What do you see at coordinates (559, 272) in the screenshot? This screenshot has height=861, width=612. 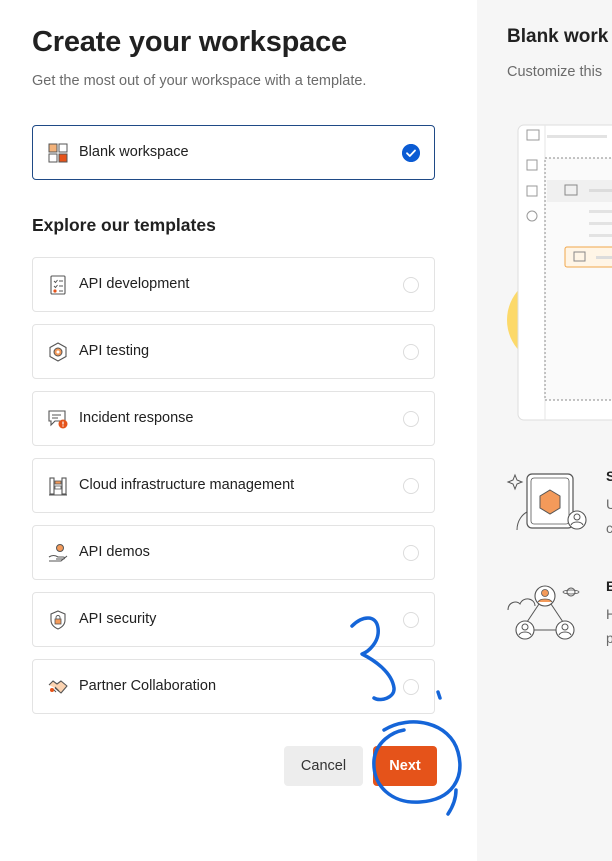 I see `workspace-preview-illustration` at bounding box center [559, 272].